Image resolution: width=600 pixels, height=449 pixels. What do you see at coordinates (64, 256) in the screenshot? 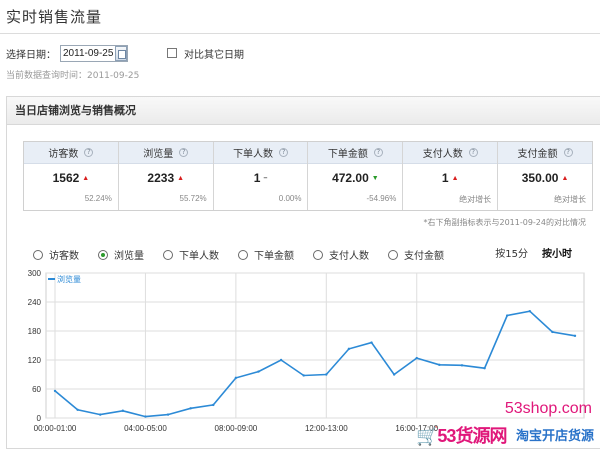
I see `metric-label: 访客数` at bounding box center [64, 256].